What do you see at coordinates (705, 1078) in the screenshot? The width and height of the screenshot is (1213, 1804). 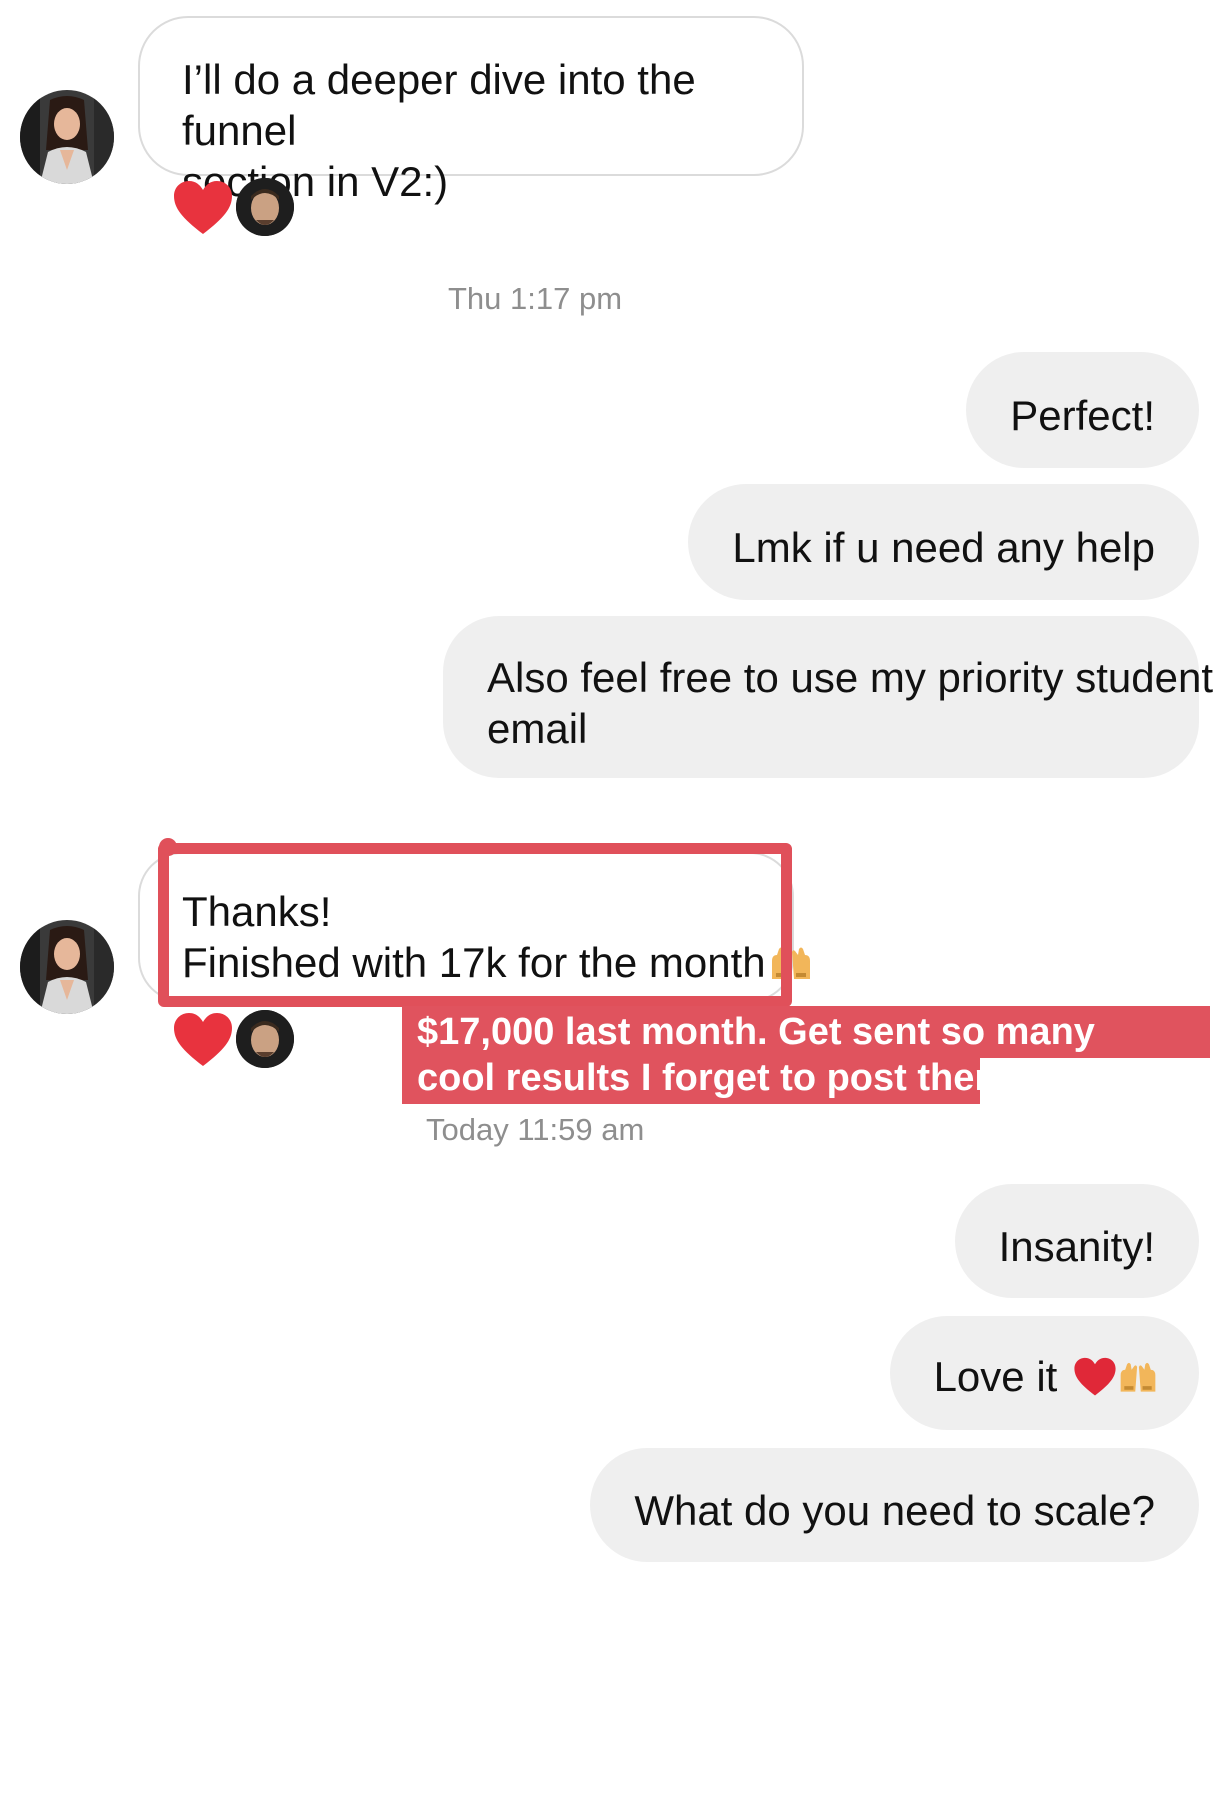 I see `annotation-caption-line2: cool results I forget to post them` at bounding box center [705, 1078].